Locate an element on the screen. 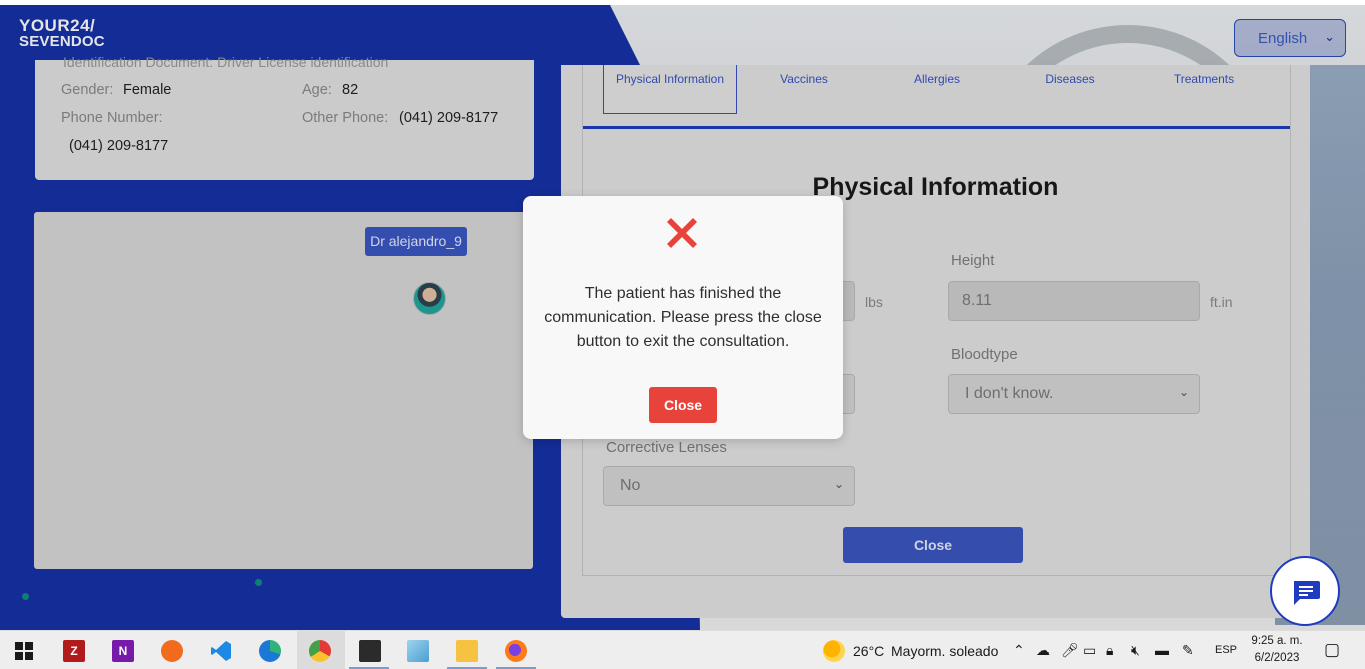 The width and height of the screenshot is (1365, 669). firefox-icon is located at coordinates (516, 651).